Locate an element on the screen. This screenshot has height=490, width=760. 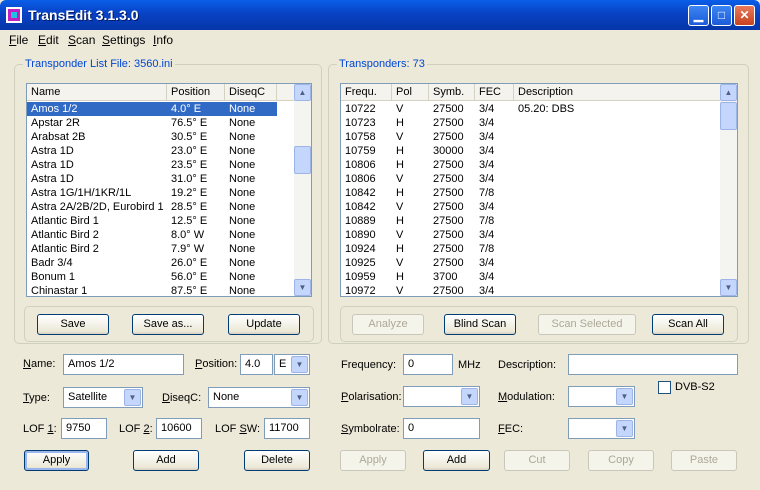
satellite-name-cell: Astra 1D is located at coordinates (52, 165).